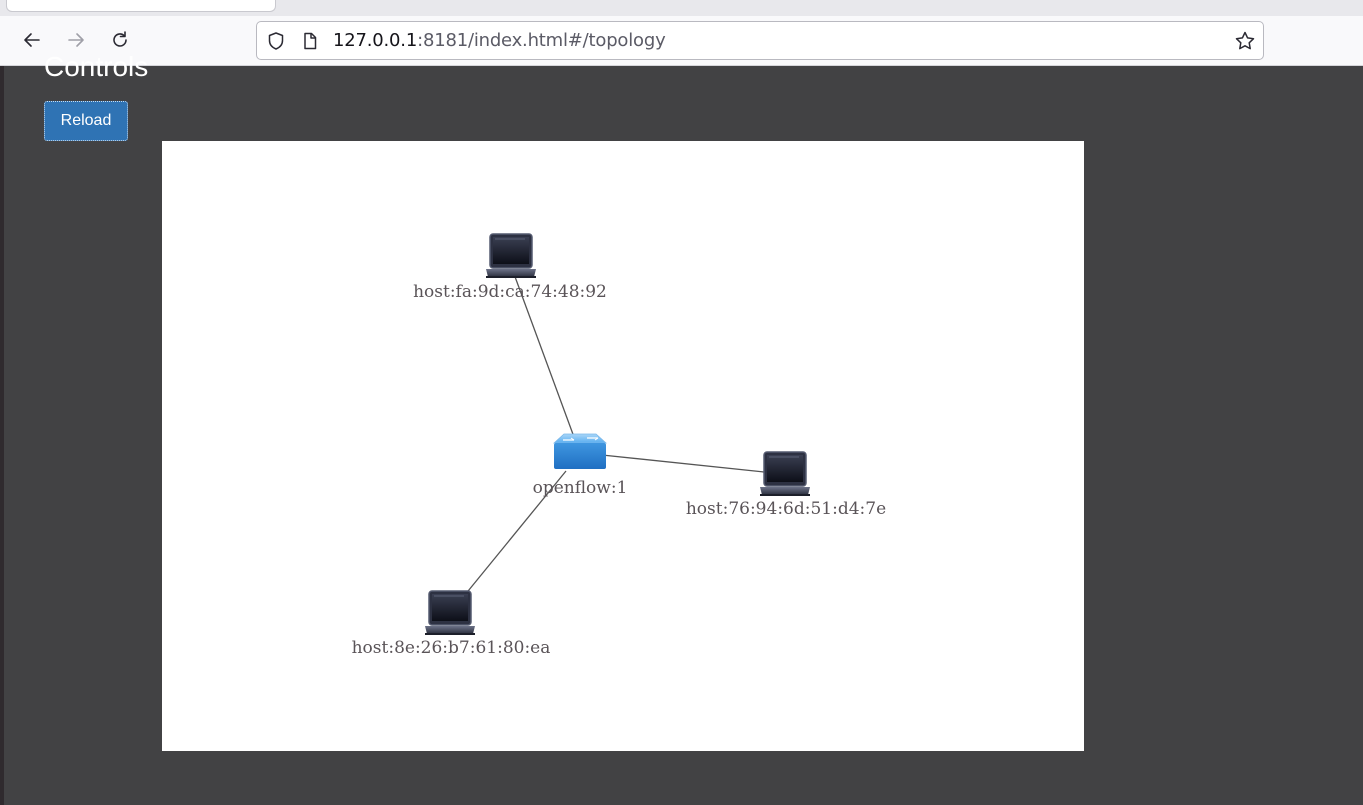 The width and height of the screenshot is (1363, 805). I want to click on host-label: host:fa:9d:ca:74:48:92, so click(510, 292).